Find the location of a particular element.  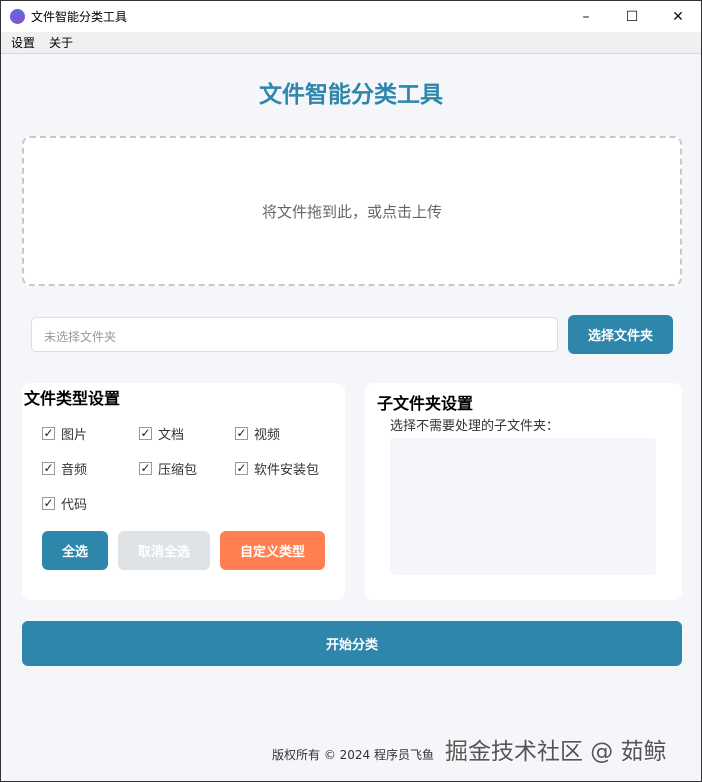

checkbox-document: ✓ 文档 is located at coordinates (161, 433).